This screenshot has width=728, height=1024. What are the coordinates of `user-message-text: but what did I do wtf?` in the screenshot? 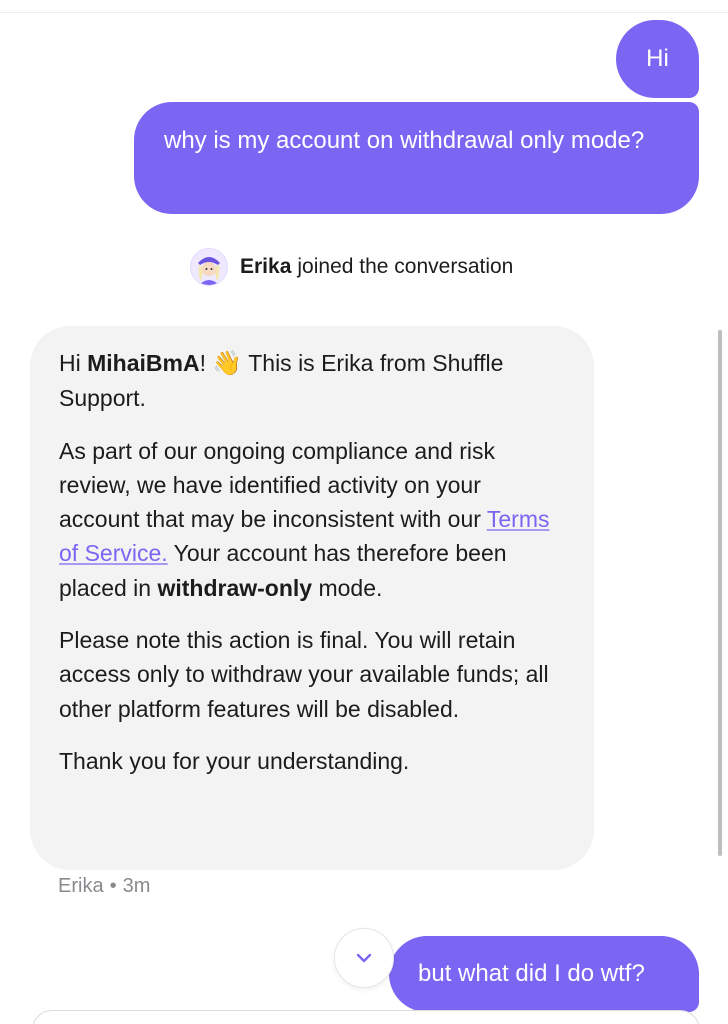 It's located at (531, 973).